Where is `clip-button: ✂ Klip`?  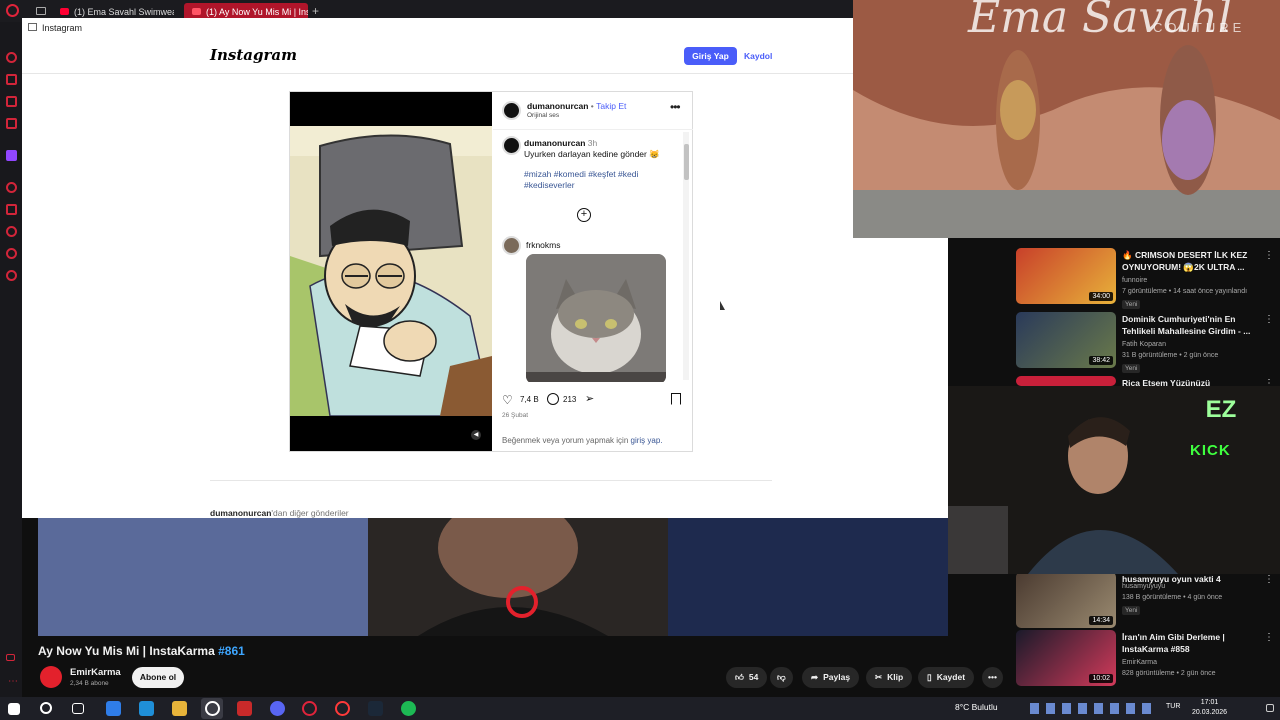 clip-button: ✂ Klip is located at coordinates (889, 677).